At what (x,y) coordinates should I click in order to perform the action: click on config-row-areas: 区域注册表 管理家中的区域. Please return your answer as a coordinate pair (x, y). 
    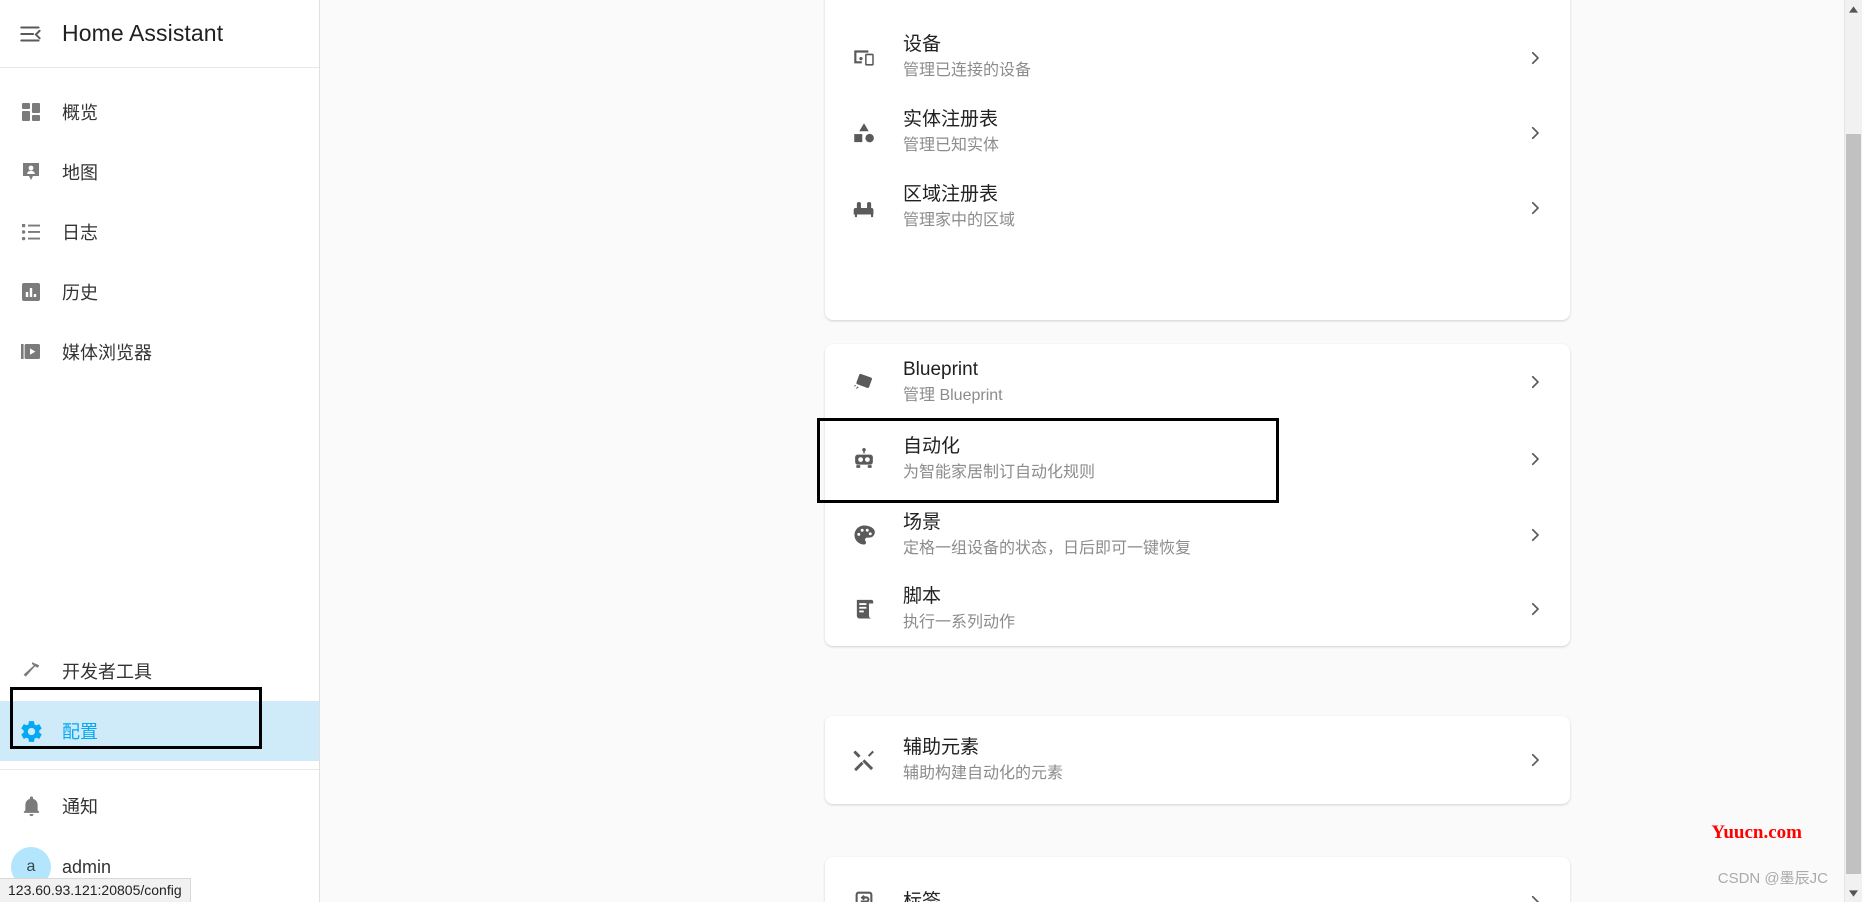
    Looking at the image, I should click on (1197, 207).